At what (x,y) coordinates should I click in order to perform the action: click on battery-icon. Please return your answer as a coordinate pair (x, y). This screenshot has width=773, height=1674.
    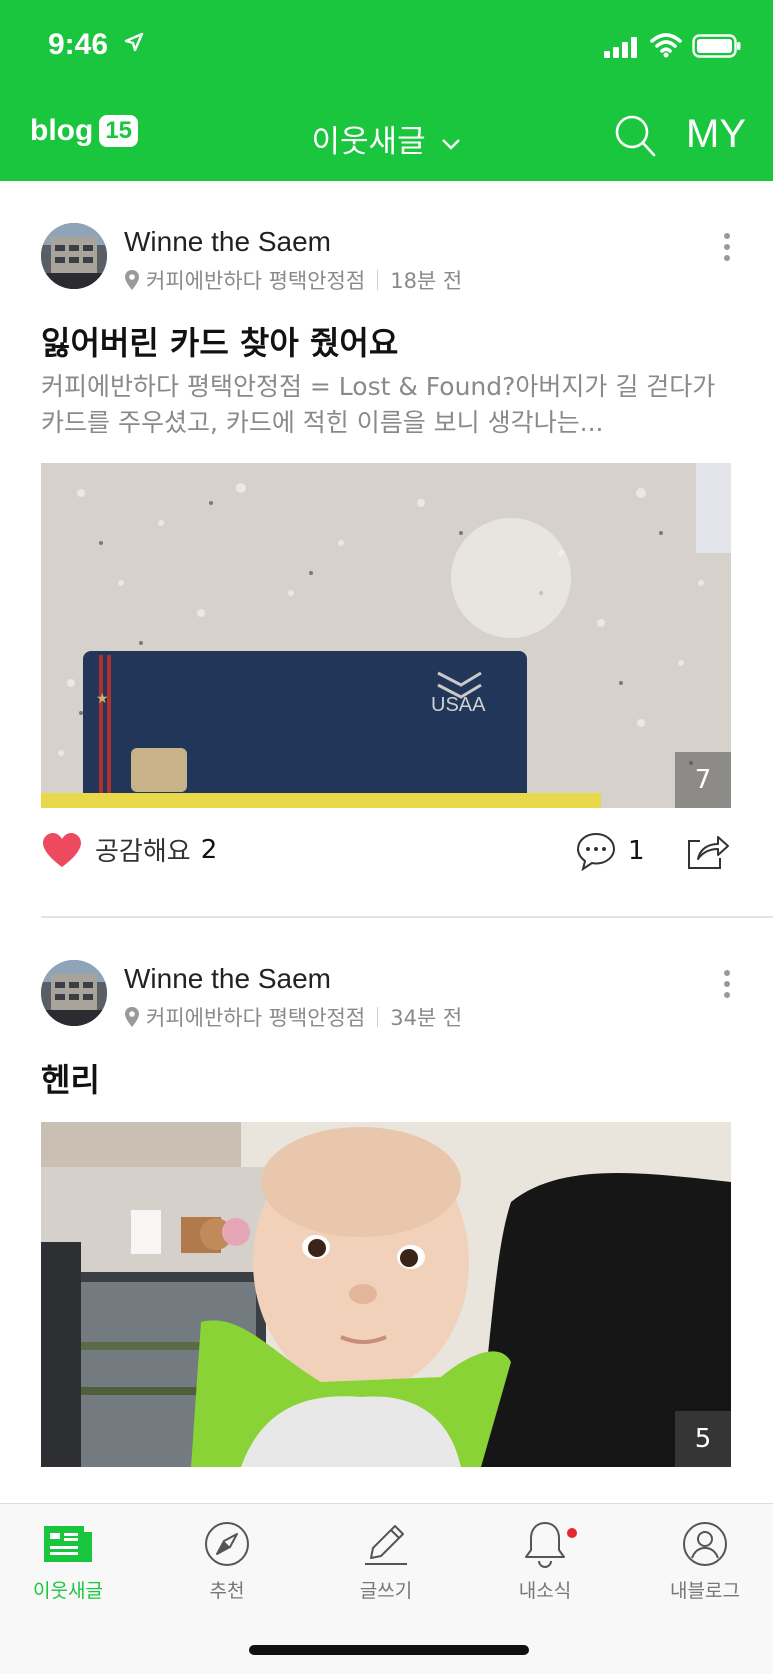
    Looking at the image, I should click on (716, 46).